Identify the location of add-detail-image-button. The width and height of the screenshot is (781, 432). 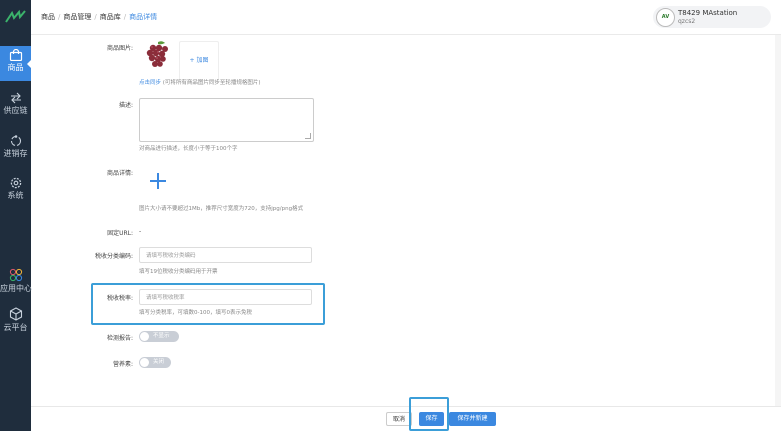
(158, 182).